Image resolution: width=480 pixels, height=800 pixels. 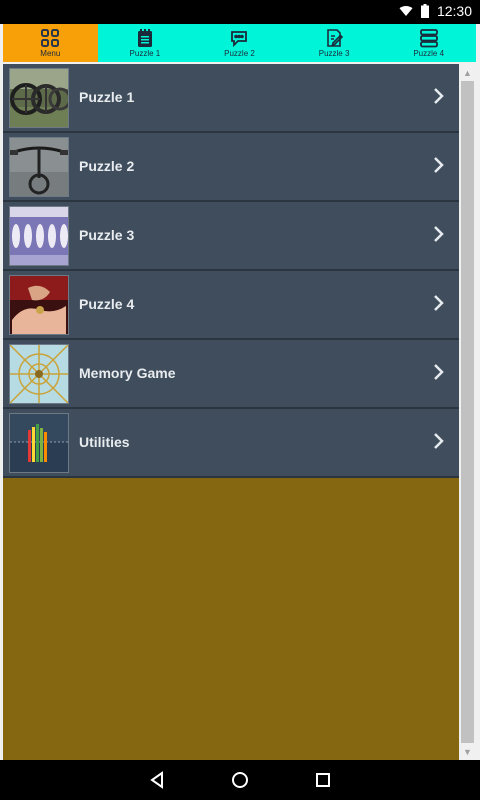 I want to click on pencils-thumbnail, so click(x=39, y=443).